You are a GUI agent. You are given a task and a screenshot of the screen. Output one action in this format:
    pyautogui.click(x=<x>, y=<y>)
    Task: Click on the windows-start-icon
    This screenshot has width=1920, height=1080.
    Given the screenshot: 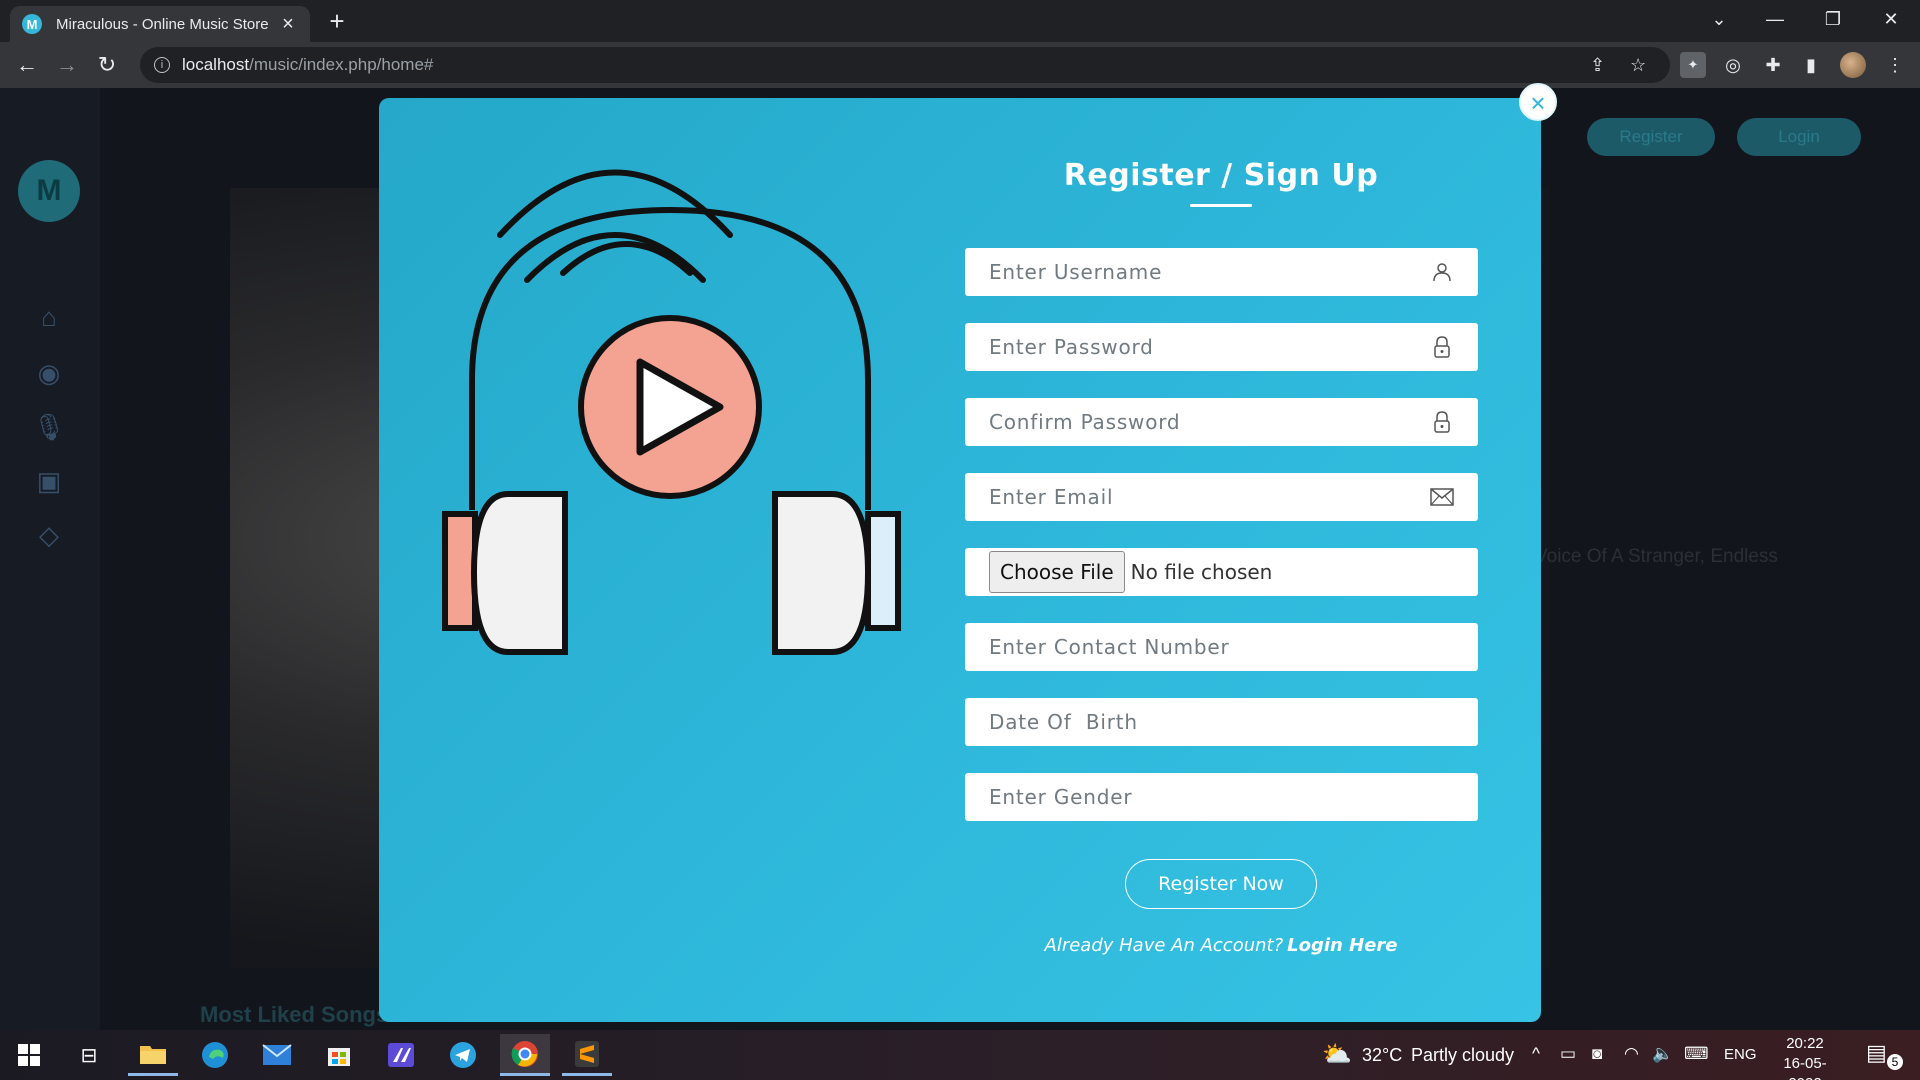 What is the action you would take?
    pyautogui.click(x=29, y=1055)
    